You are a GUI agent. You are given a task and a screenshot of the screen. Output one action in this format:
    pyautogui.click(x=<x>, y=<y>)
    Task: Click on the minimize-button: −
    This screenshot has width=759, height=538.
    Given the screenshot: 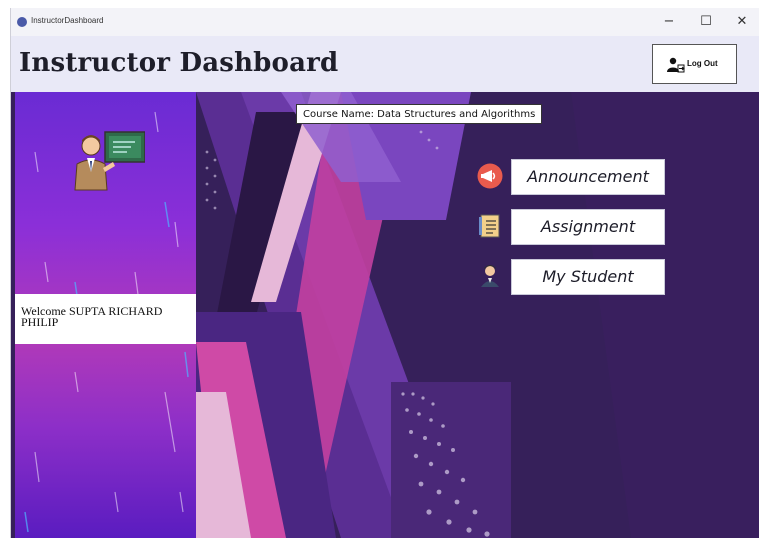 What is the action you would take?
    pyautogui.click(x=669, y=22)
    